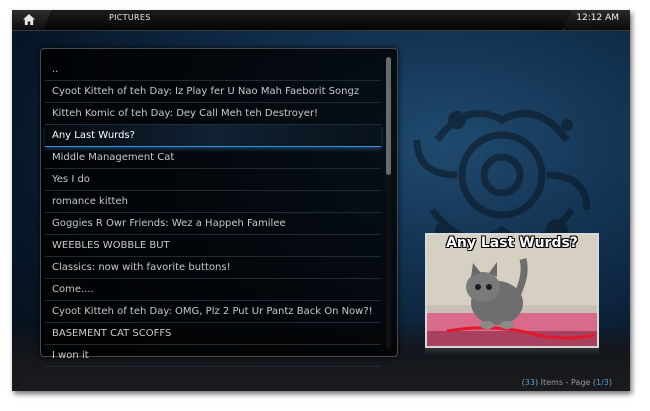 The height and width of the screenshot is (411, 650). What do you see at coordinates (388, 116) in the screenshot?
I see `scrollbar-thumb` at bounding box center [388, 116].